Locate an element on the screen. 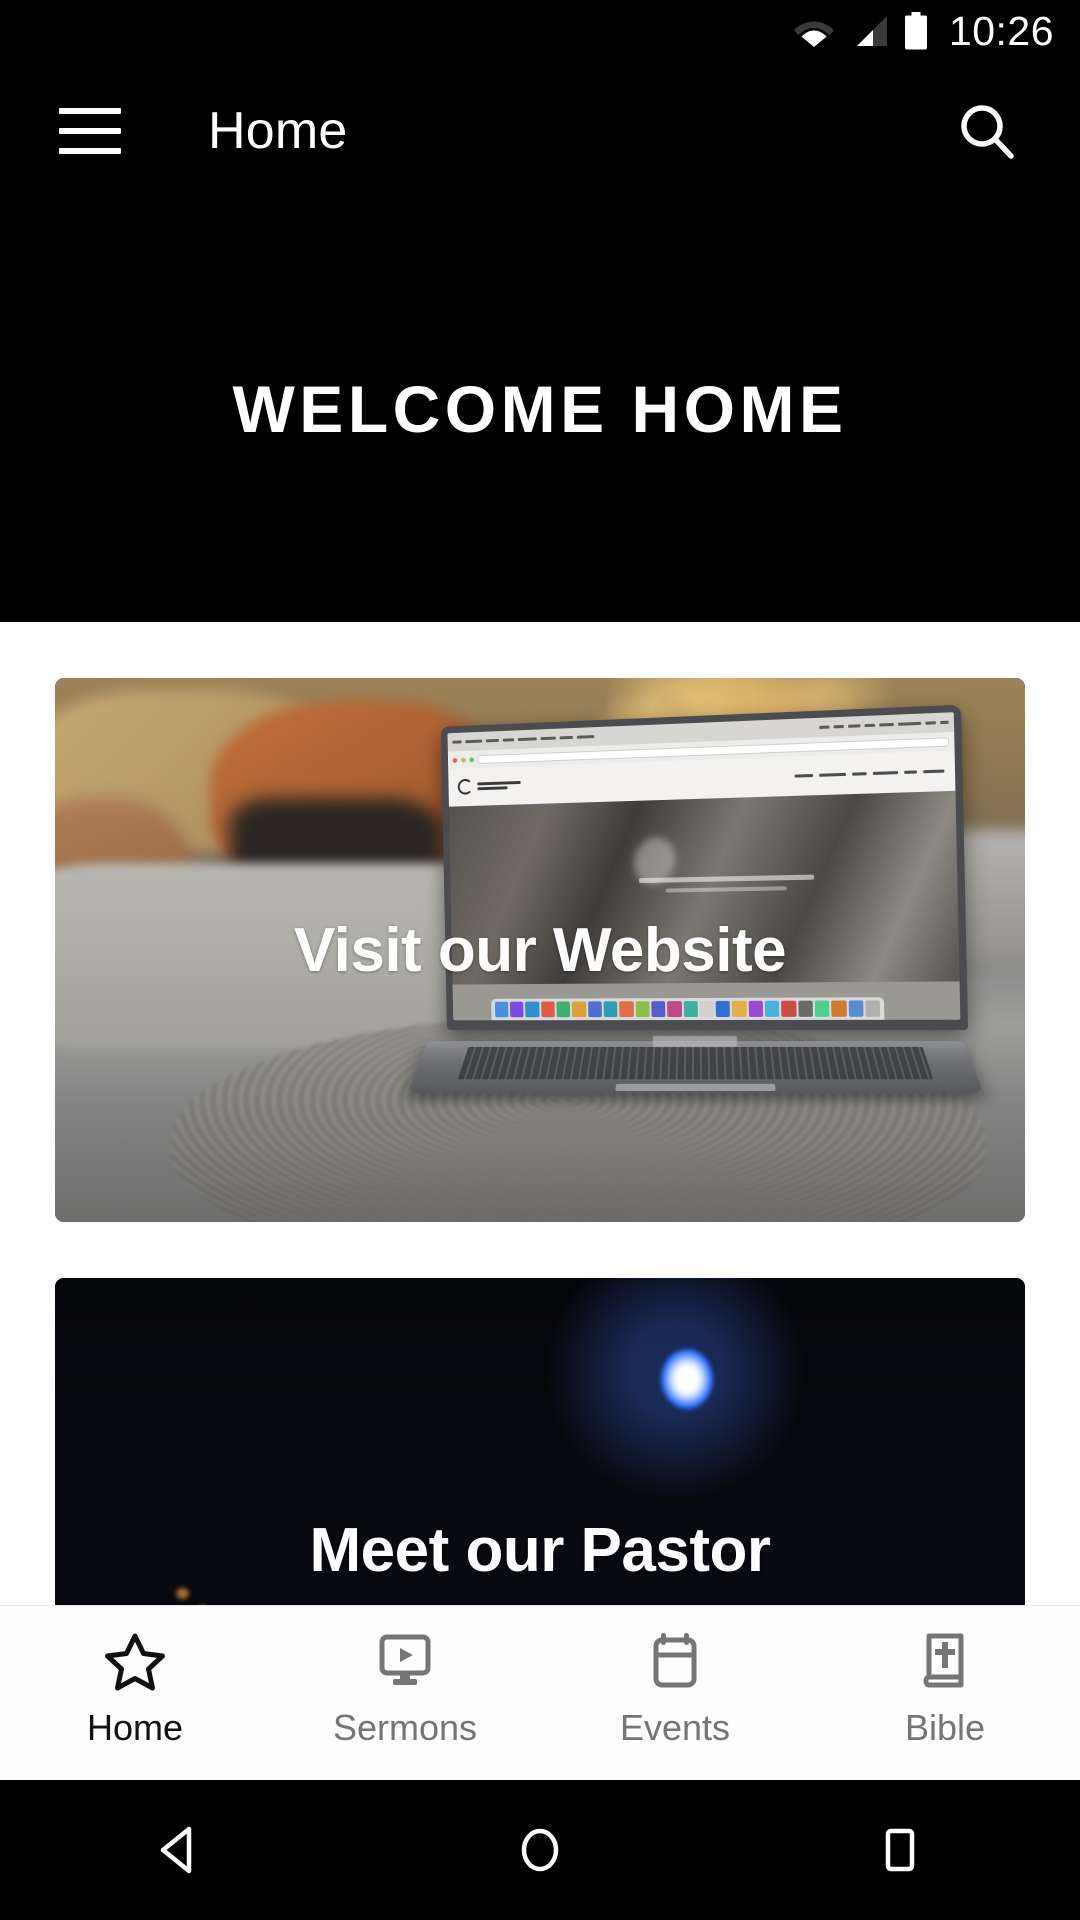  status-bar-time: 10:26 is located at coordinates (1001, 31).